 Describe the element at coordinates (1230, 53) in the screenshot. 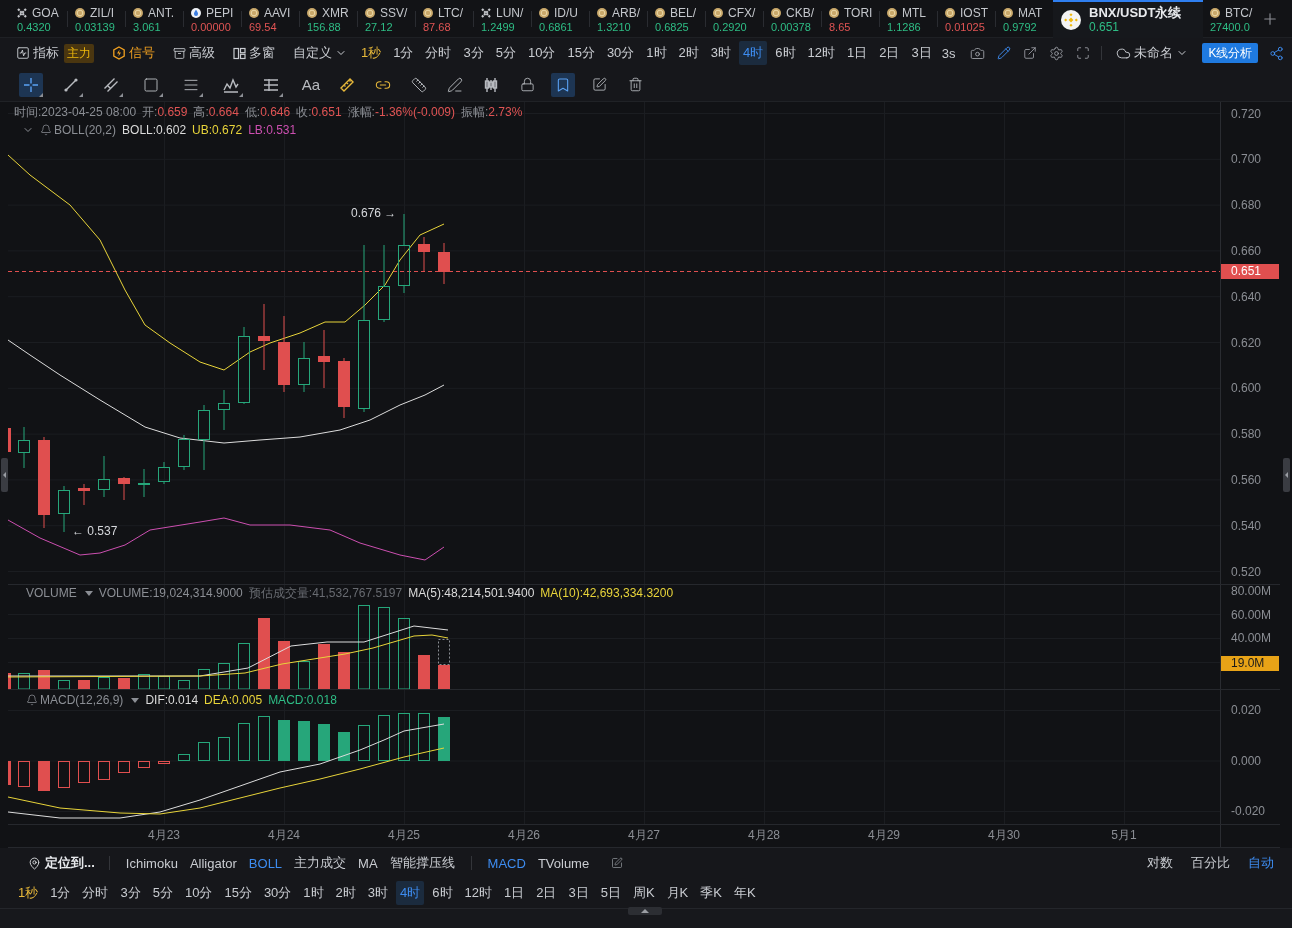

I see `analysis-button: K线分析` at that location.